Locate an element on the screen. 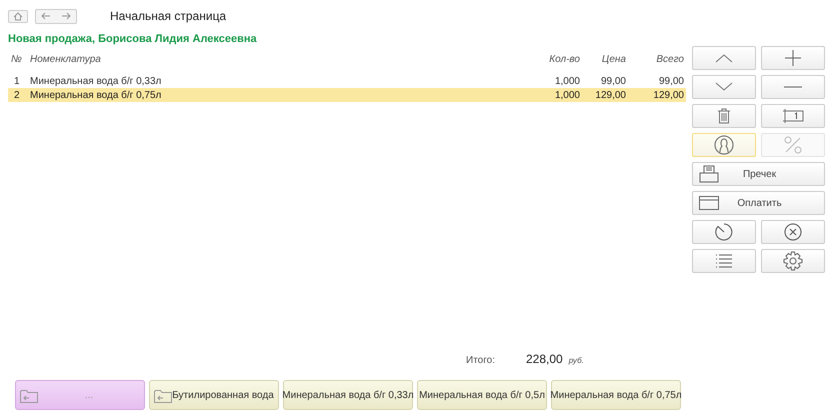  customer-button is located at coordinates (724, 145).